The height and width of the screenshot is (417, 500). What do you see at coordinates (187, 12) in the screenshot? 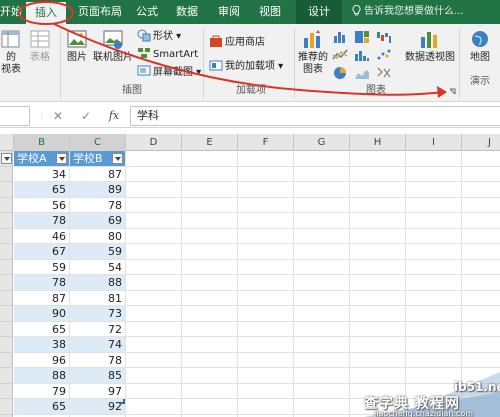
I see `tab-data: 数据` at bounding box center [187, 12].